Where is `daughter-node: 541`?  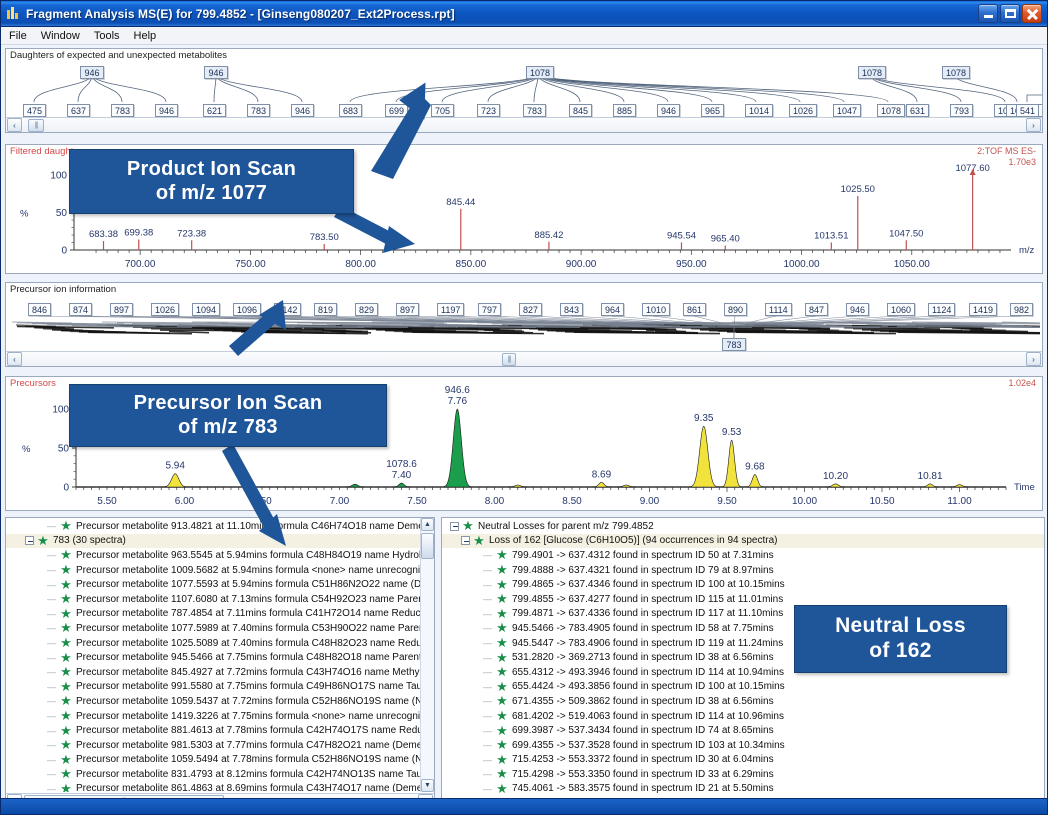 daughter-node: 541 is located at coordinates (1028, 110).